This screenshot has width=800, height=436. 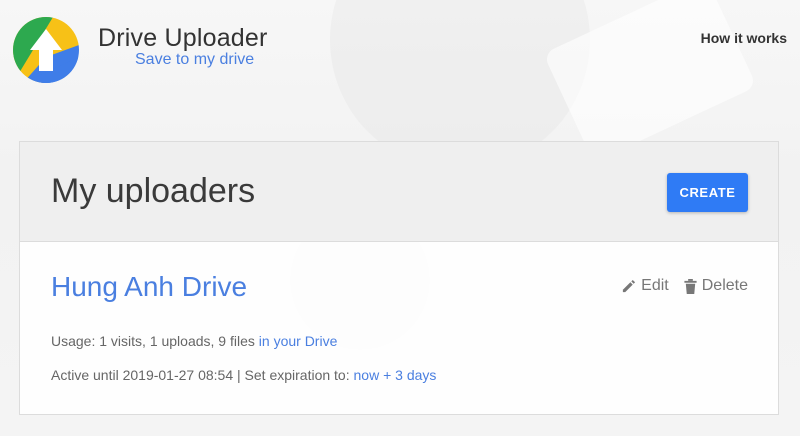 I want to click on create-button: CREATE, so click(x=707, y=192).